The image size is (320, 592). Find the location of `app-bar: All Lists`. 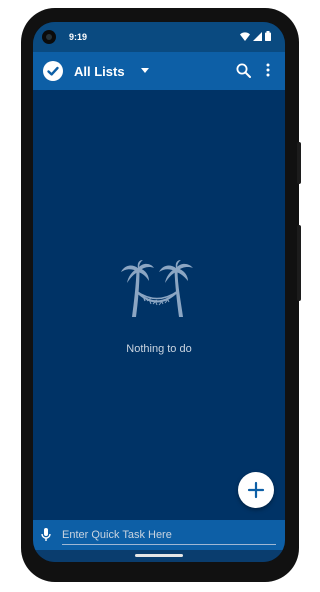

app-bar: All Lists is located at coordinates (159, 71).